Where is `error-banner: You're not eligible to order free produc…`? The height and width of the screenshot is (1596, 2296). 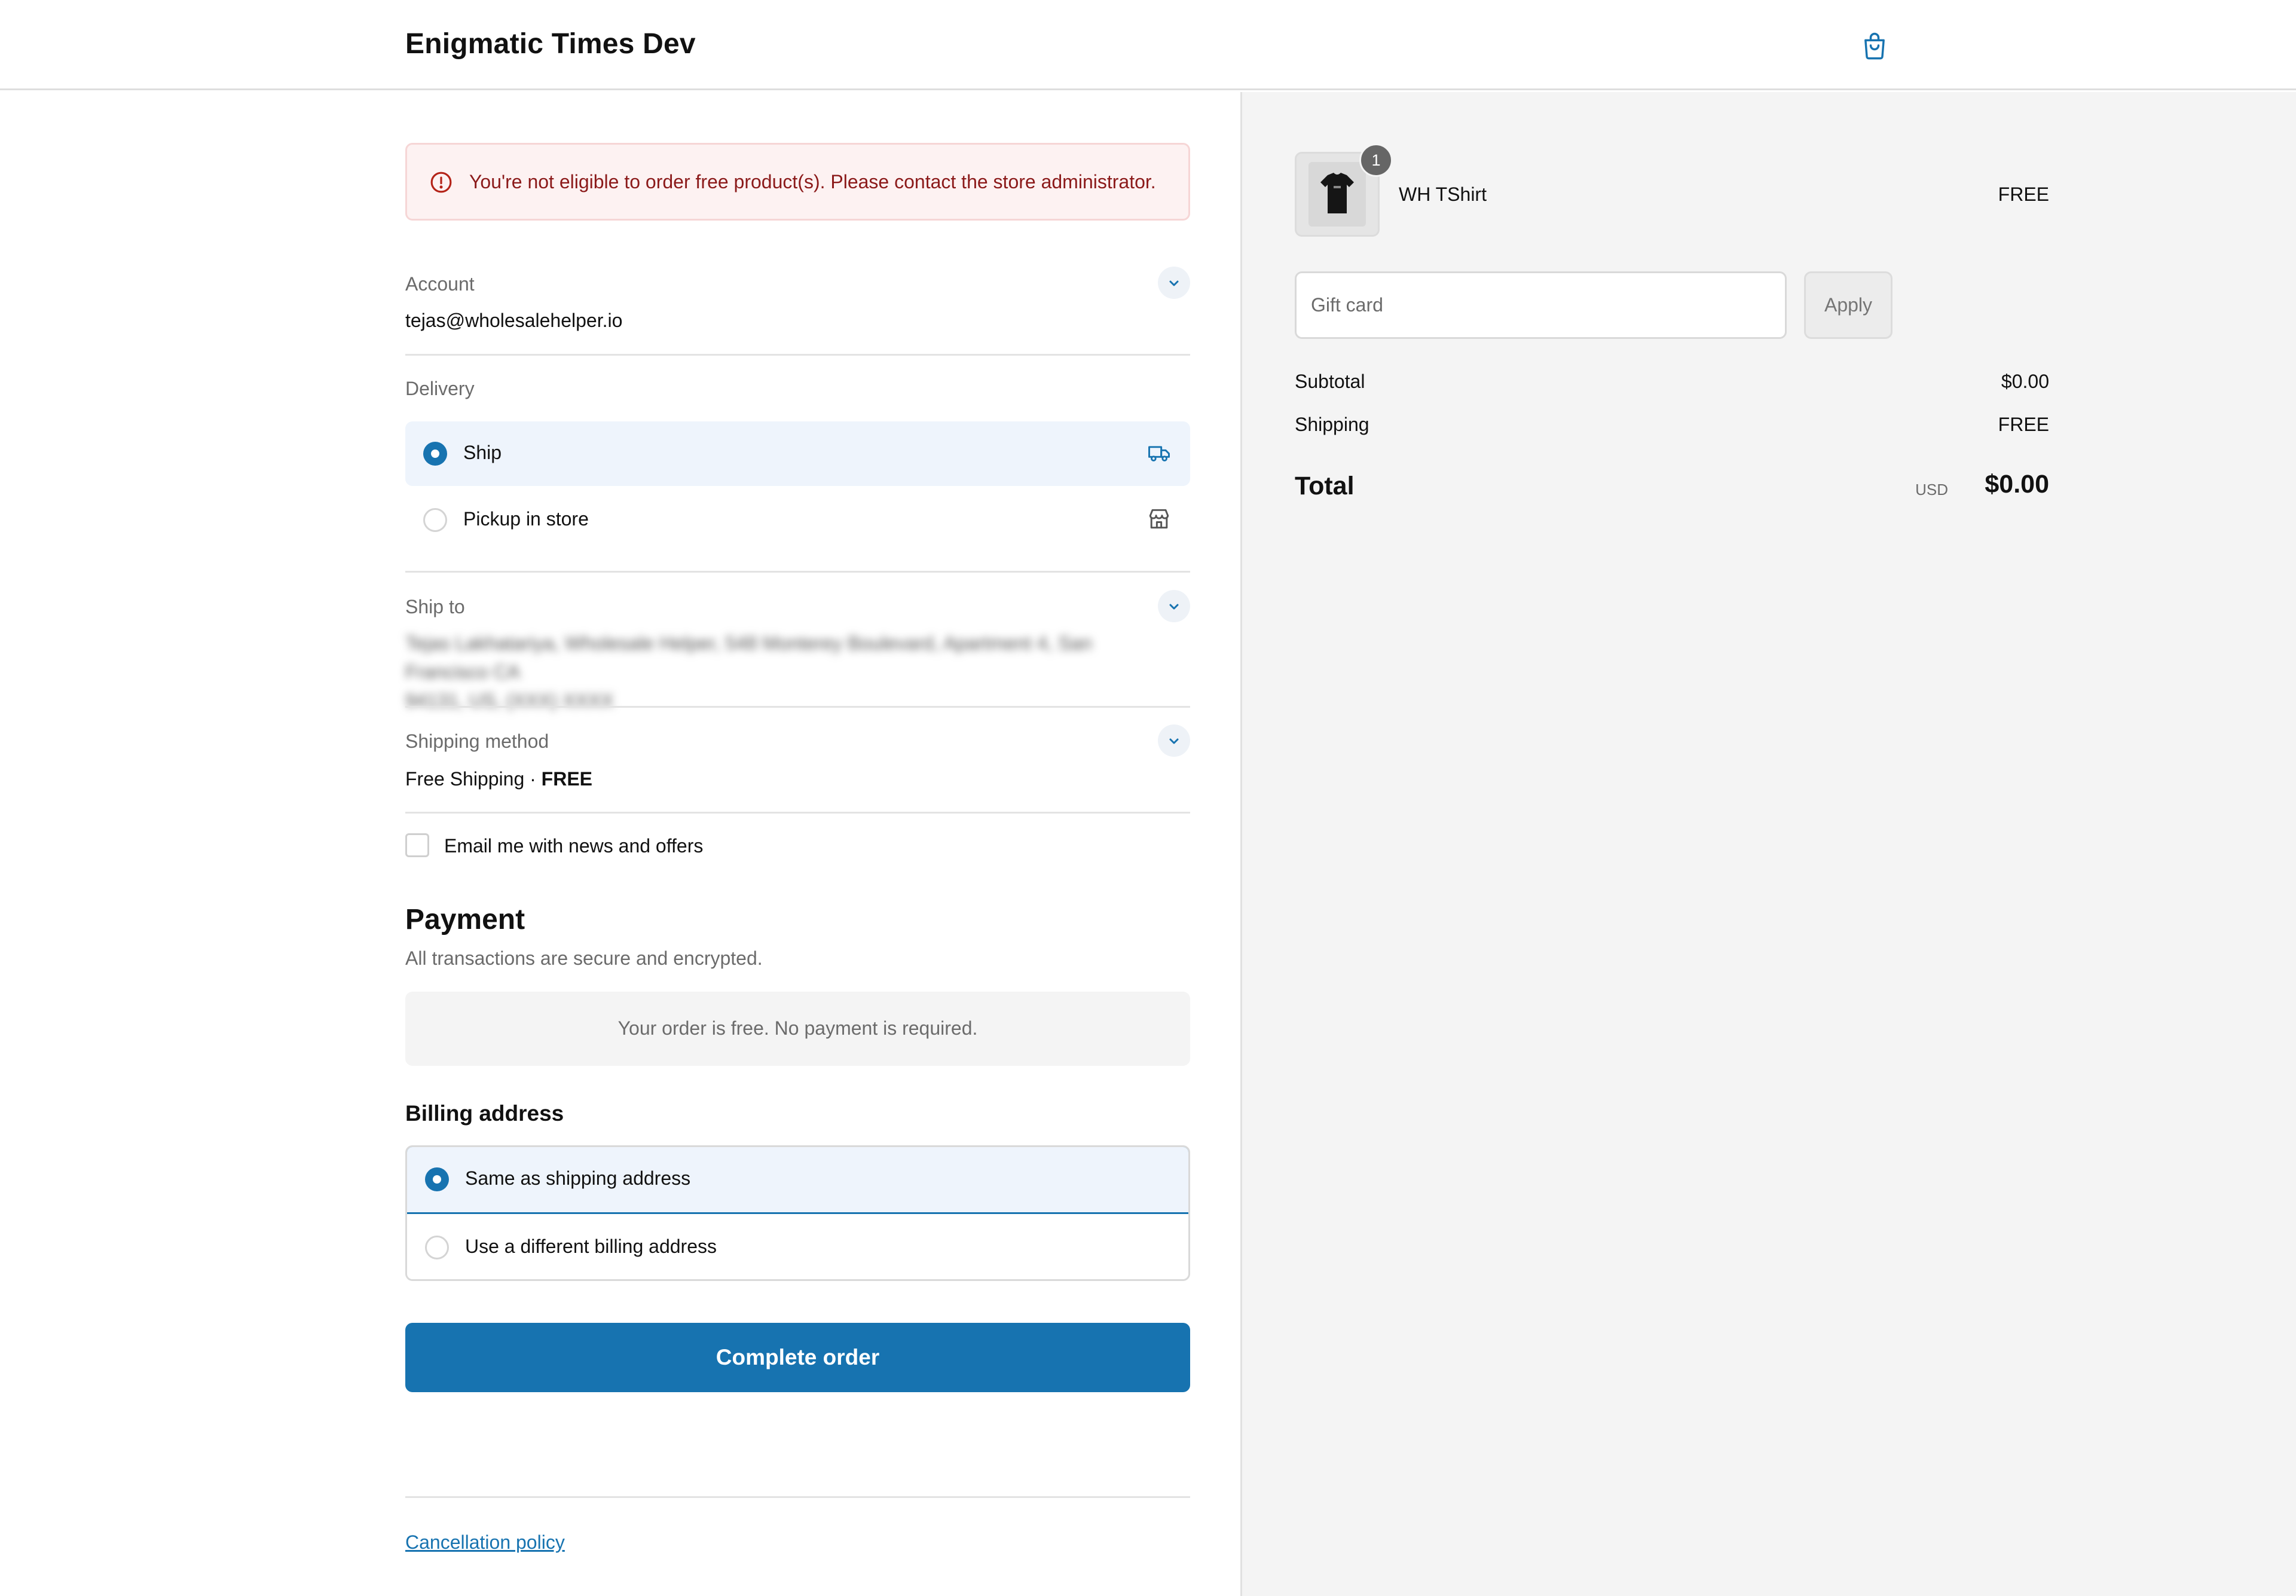
error-banner: You're not eligible to order free produc… is located at coordinates (797, 182).